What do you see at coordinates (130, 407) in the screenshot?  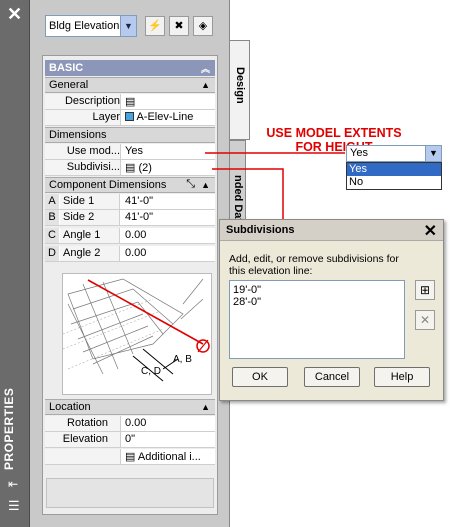 I see `section-location: Location ▲` at bounding box center [130, 407].